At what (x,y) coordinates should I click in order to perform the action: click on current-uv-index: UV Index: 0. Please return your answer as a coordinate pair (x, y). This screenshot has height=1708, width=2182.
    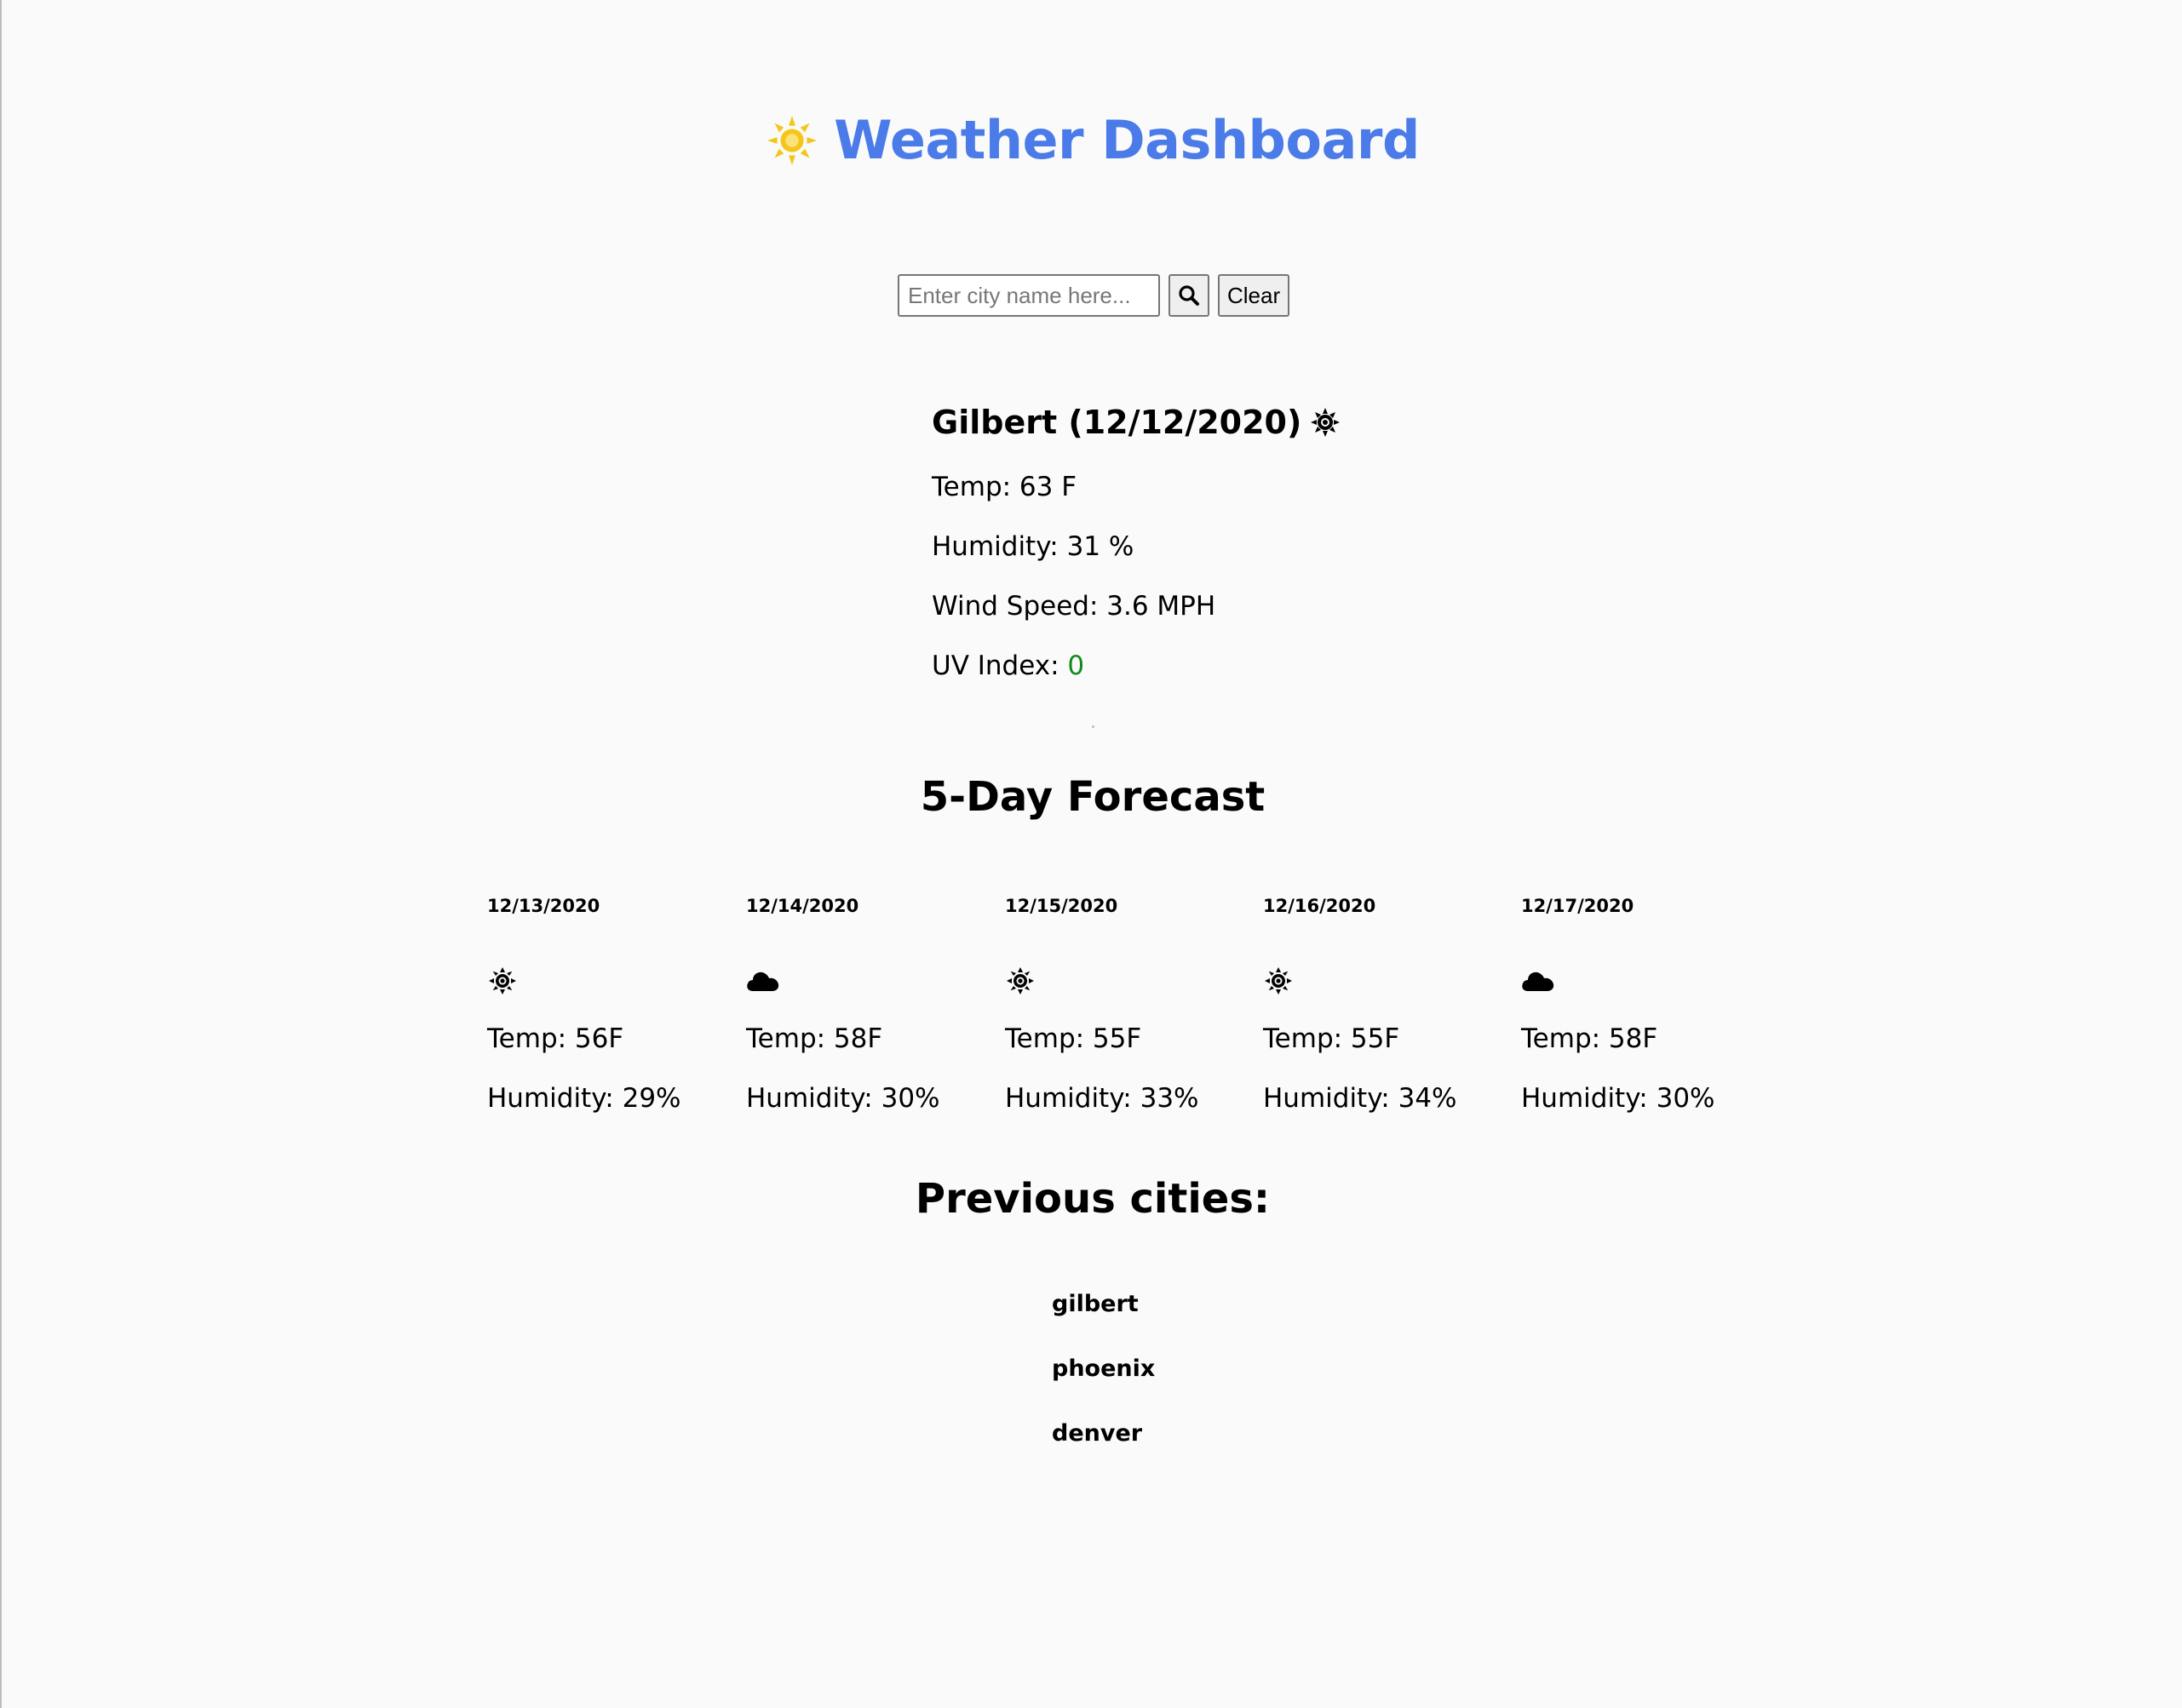
    Looking at the image, I should click on (1008, 666).